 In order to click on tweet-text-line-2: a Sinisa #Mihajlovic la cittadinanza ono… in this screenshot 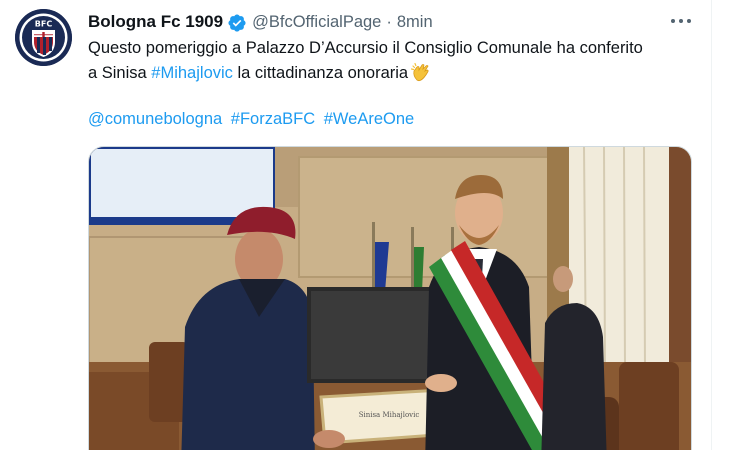, I will do `click(398, 73)`.